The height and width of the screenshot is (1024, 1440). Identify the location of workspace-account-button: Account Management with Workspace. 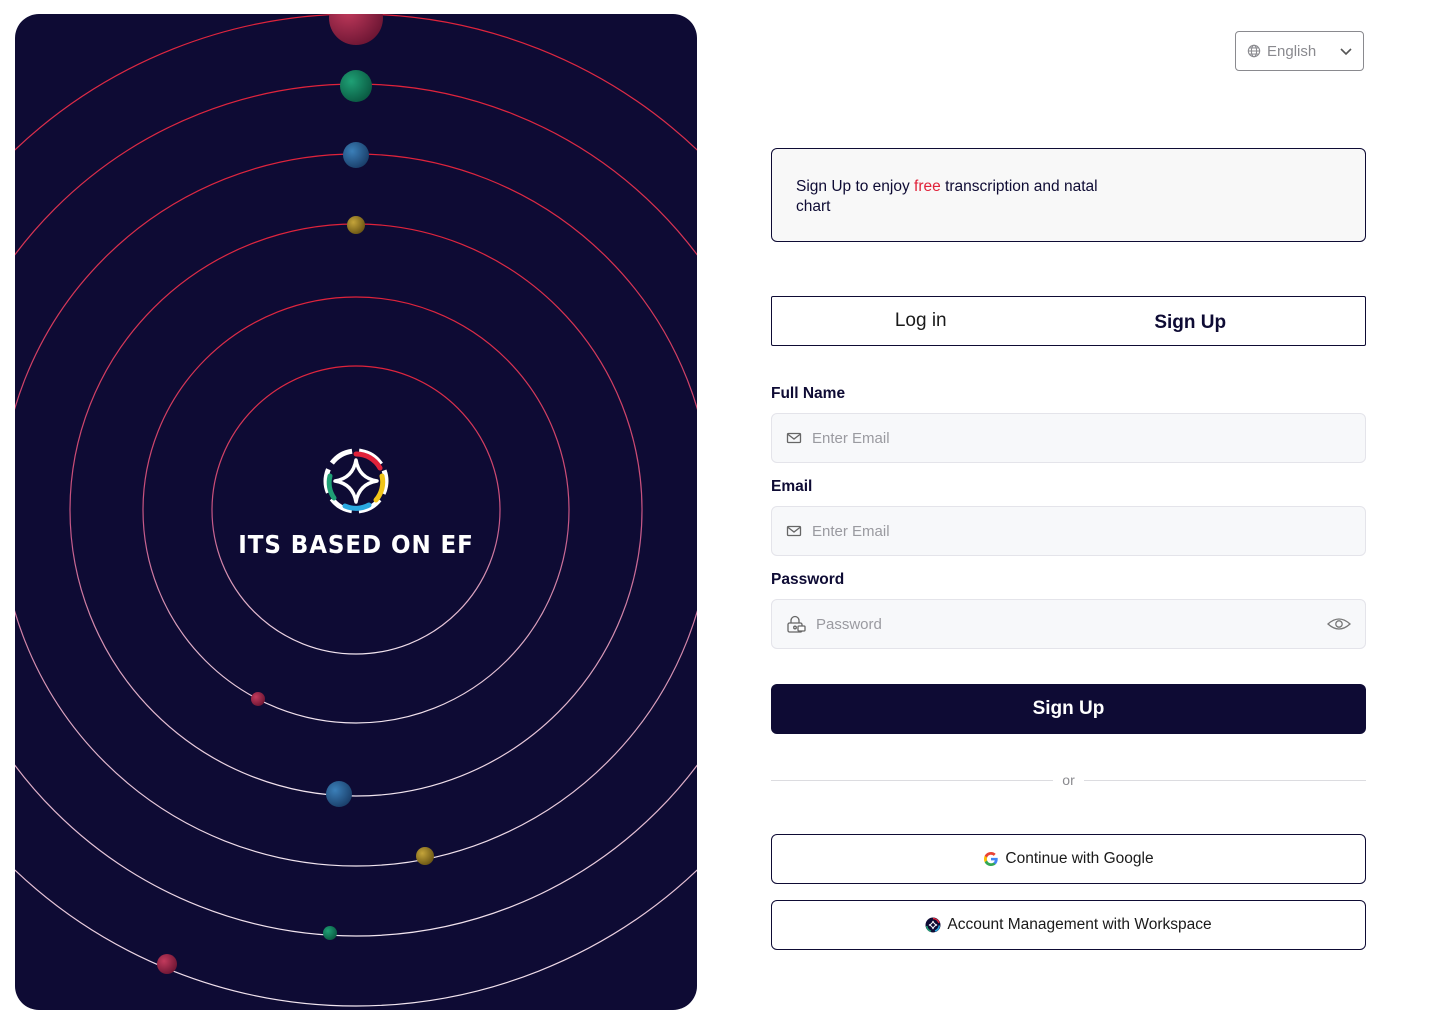
(1068, 925).